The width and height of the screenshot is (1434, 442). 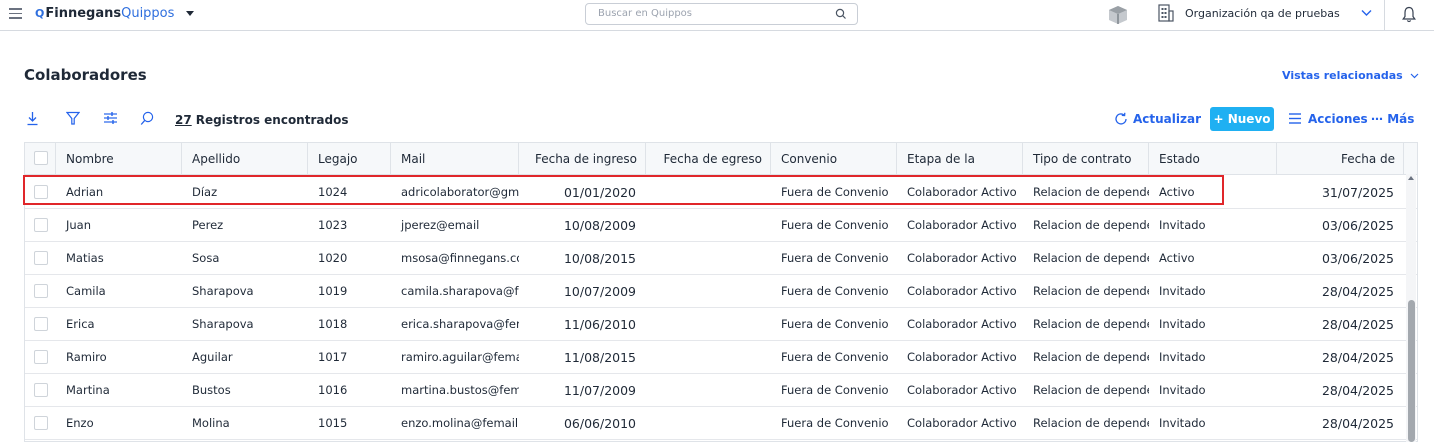 What do you see at coordinates (599, 258) in the screenshot?
I see `cell-ingreso: 10/08/2015` at bounding box center [599, 258].